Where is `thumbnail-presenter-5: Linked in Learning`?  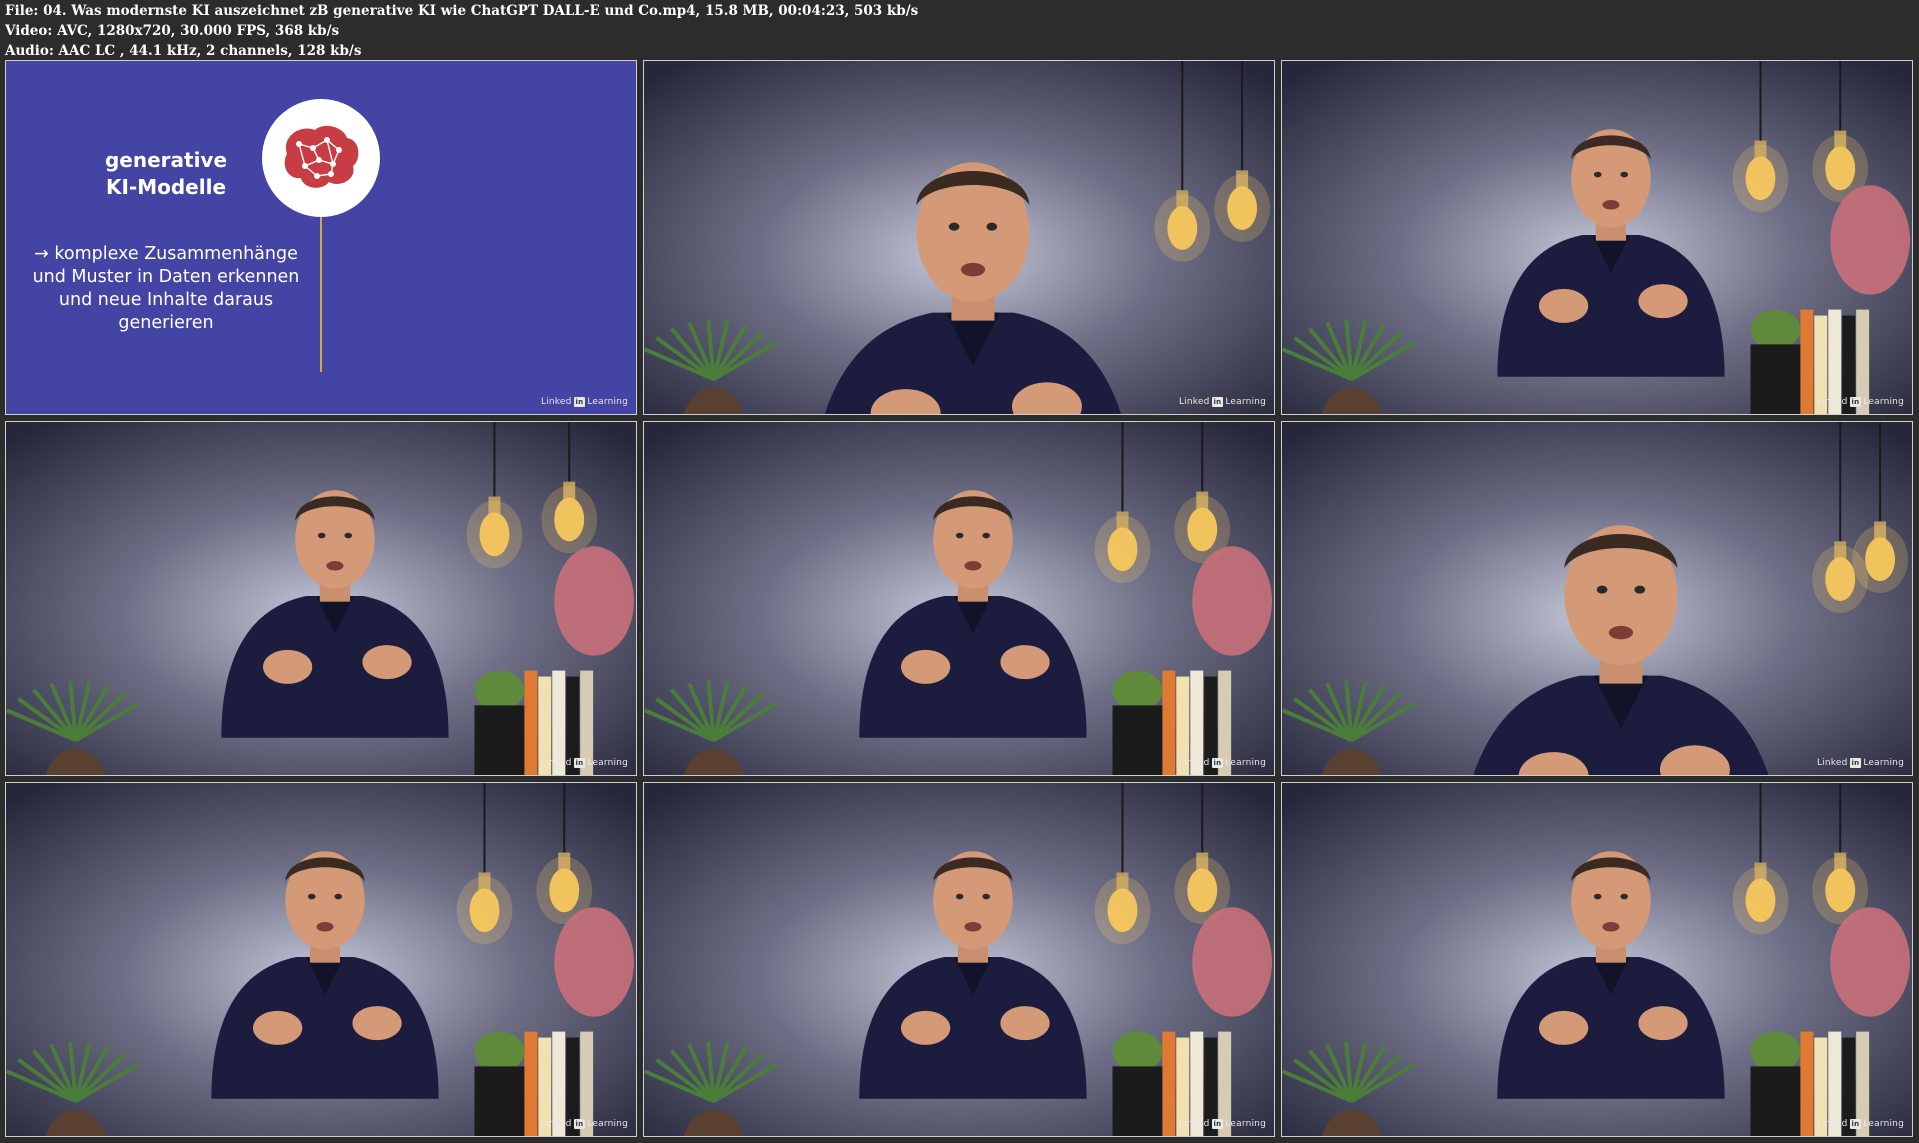
thumbnail-presenter-5: Linked in Learning is located at coordinates (1597, 598).